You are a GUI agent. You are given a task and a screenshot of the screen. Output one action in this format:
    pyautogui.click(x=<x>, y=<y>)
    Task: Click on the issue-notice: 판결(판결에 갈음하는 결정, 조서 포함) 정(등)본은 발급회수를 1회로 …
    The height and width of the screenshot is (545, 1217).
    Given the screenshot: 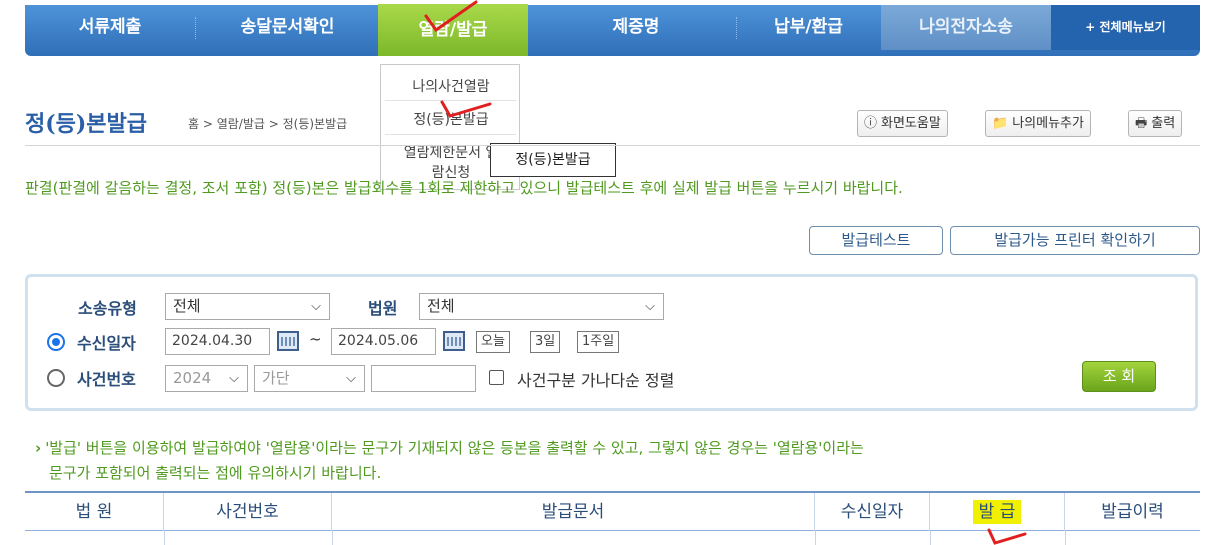 What is the action you would take?
    pyautogui.click(x=464, y=188)
    